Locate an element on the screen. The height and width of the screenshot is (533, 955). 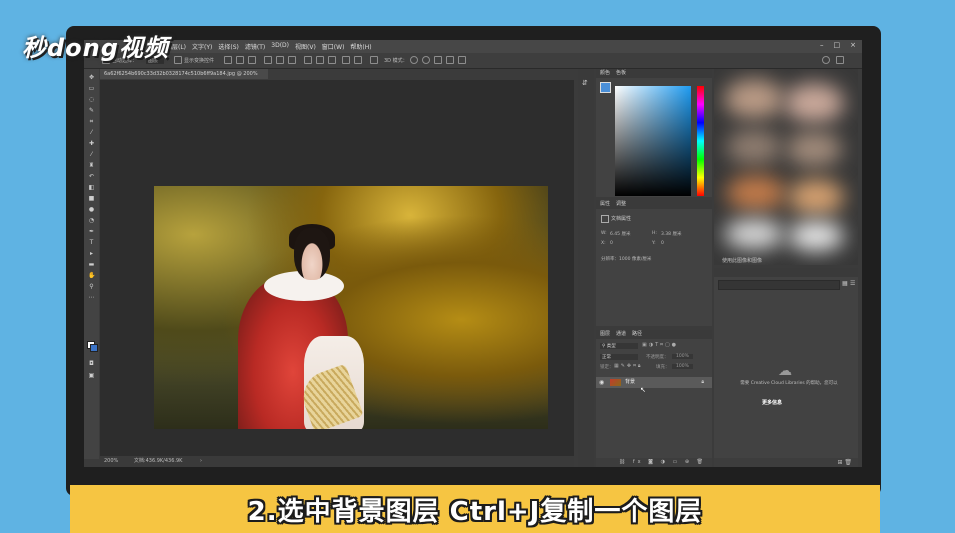
align-bottom-icon is located at coordinates (292, 60).